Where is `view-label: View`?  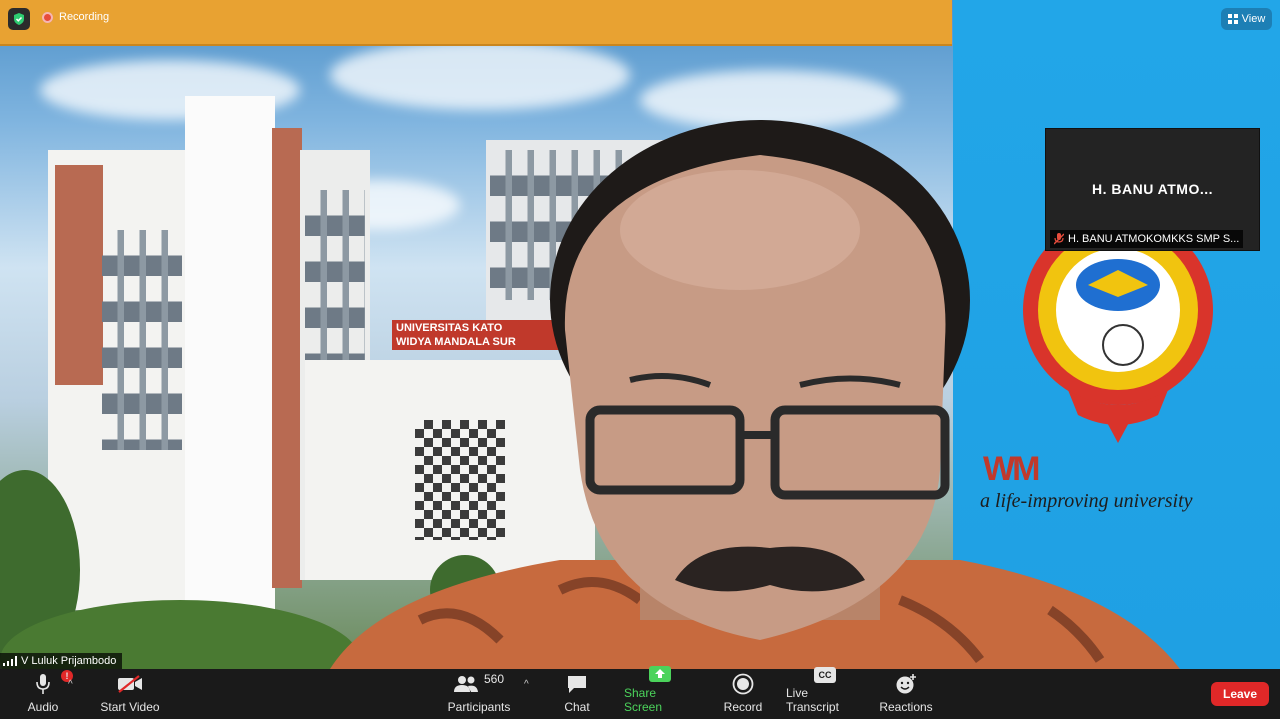 view-label: View is located at coordinates (1253, 19).